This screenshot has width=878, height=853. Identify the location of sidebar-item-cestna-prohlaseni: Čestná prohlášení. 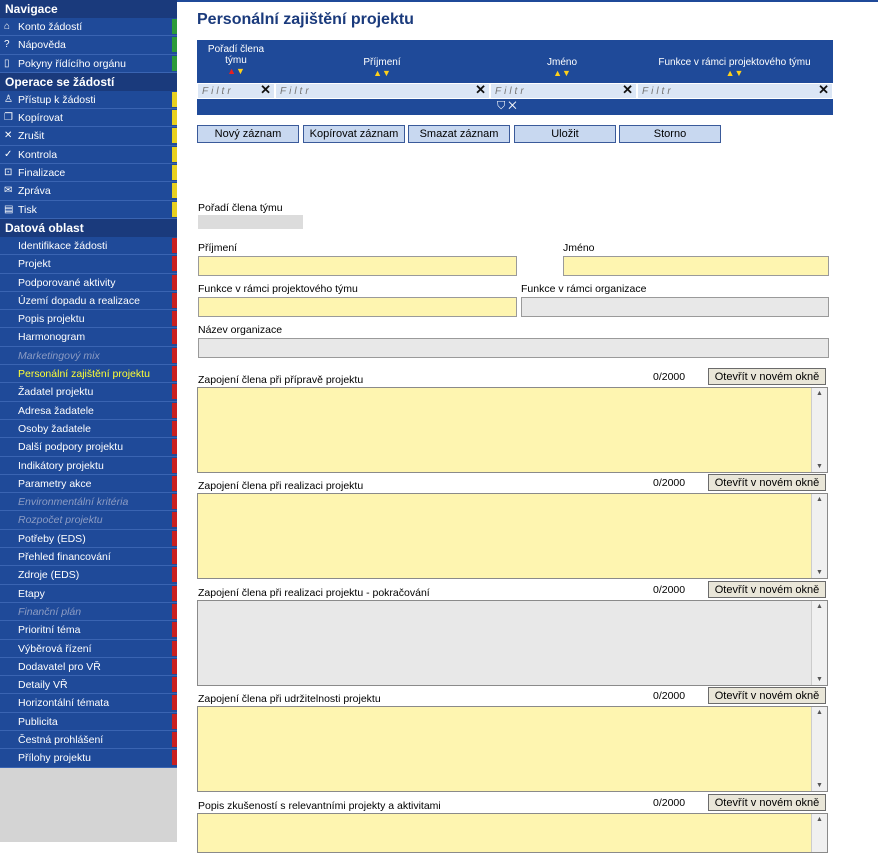
(88, 740).